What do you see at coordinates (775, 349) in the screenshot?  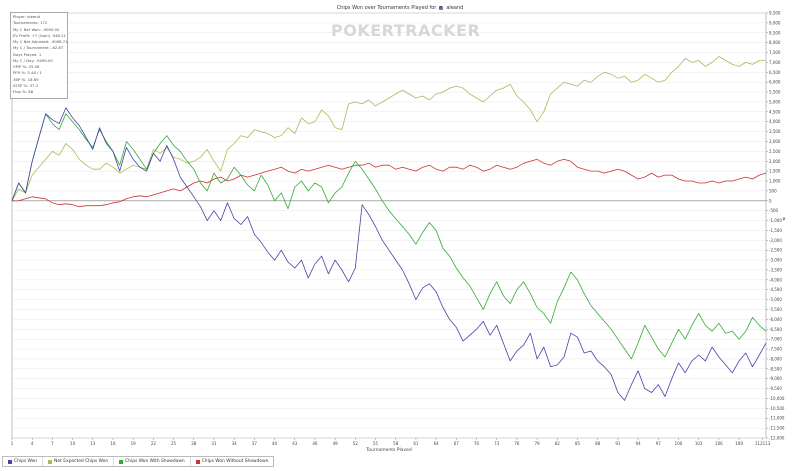 I see `y-tick-label: -7,500` at bounding box center [775, 349].